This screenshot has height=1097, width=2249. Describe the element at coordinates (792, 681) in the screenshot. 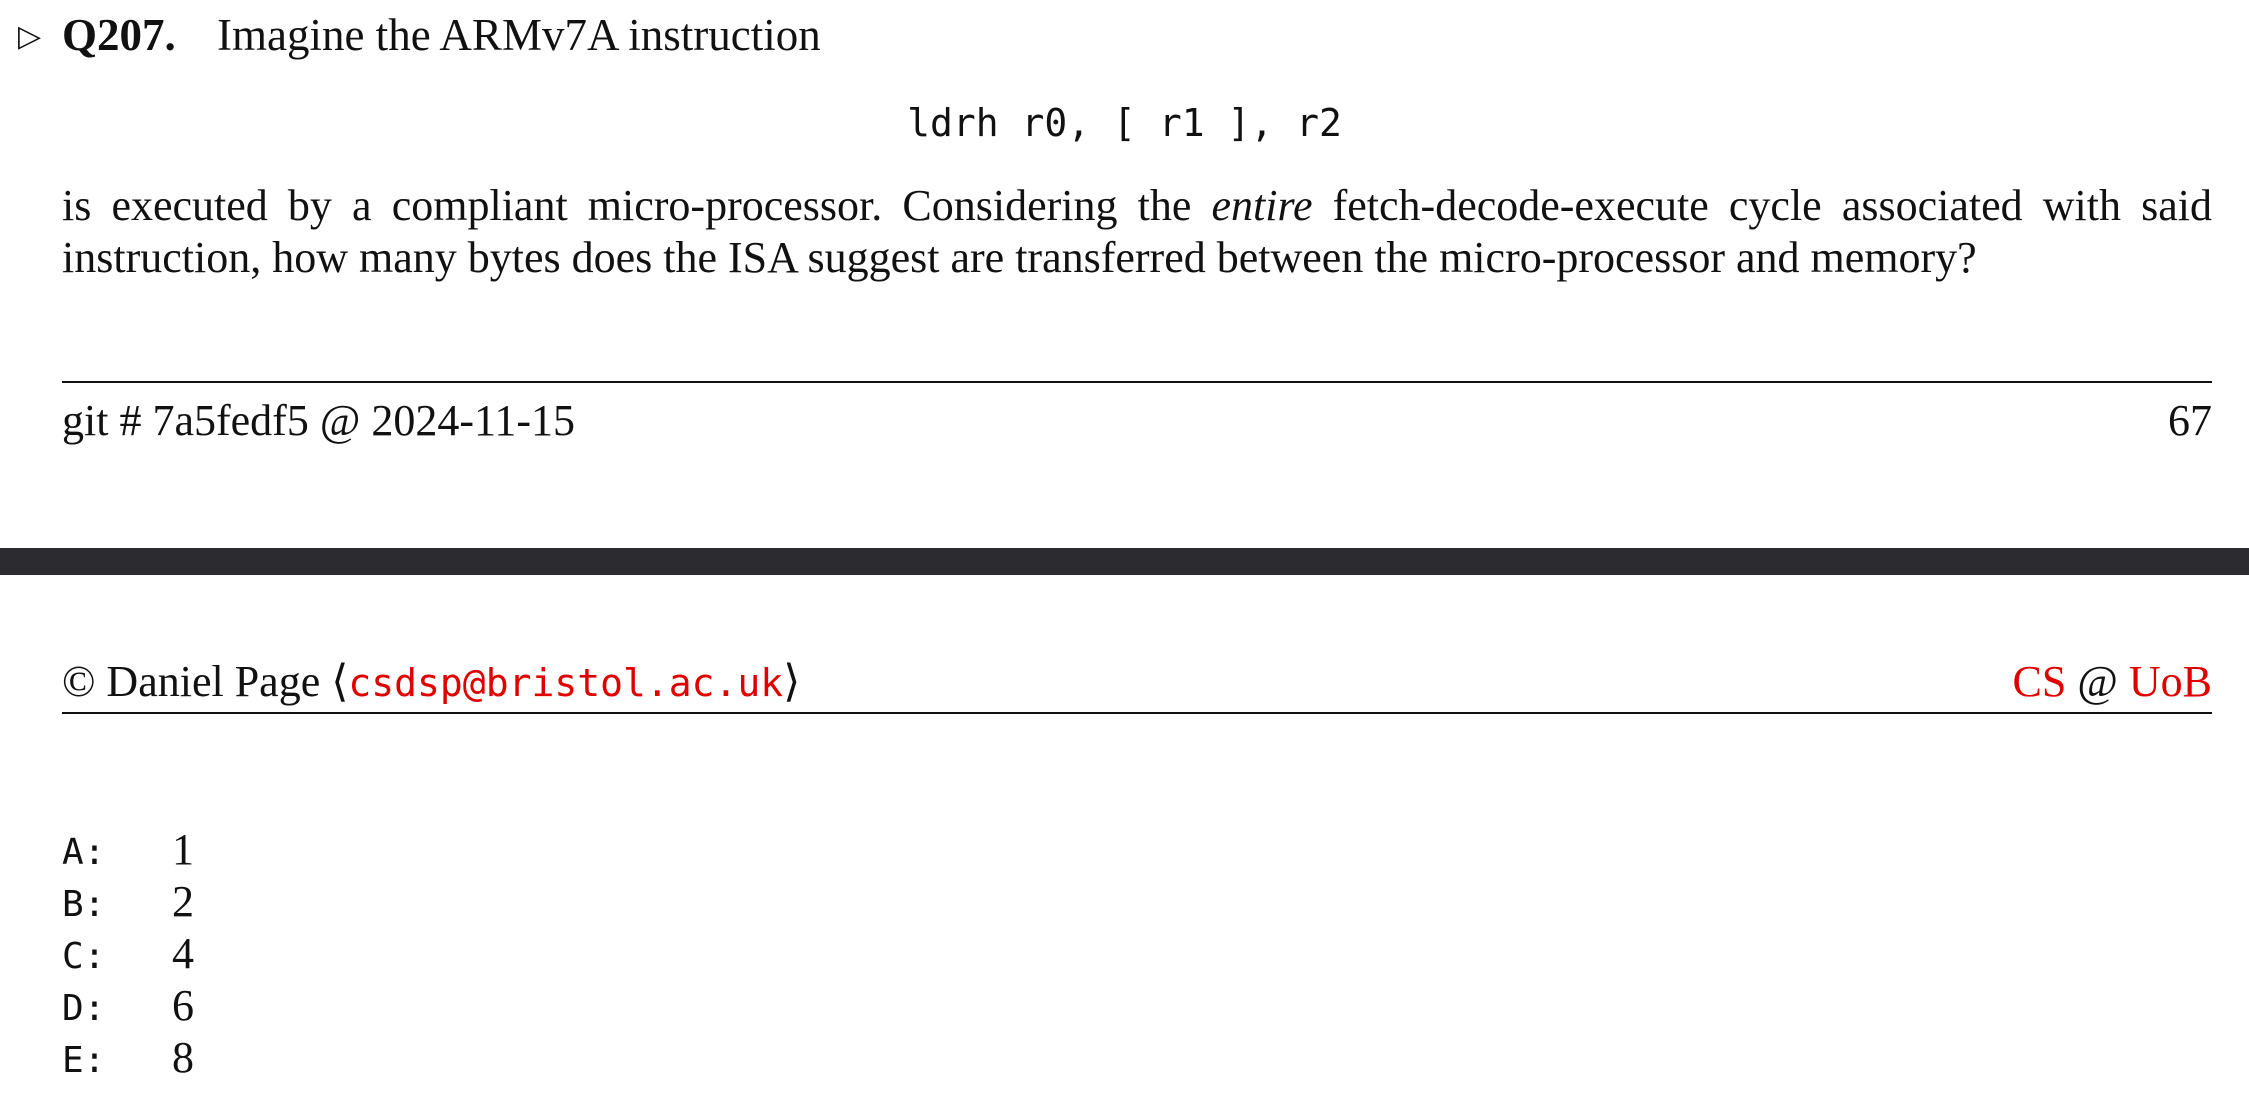

I see `angle-close: ⟩` at that location.